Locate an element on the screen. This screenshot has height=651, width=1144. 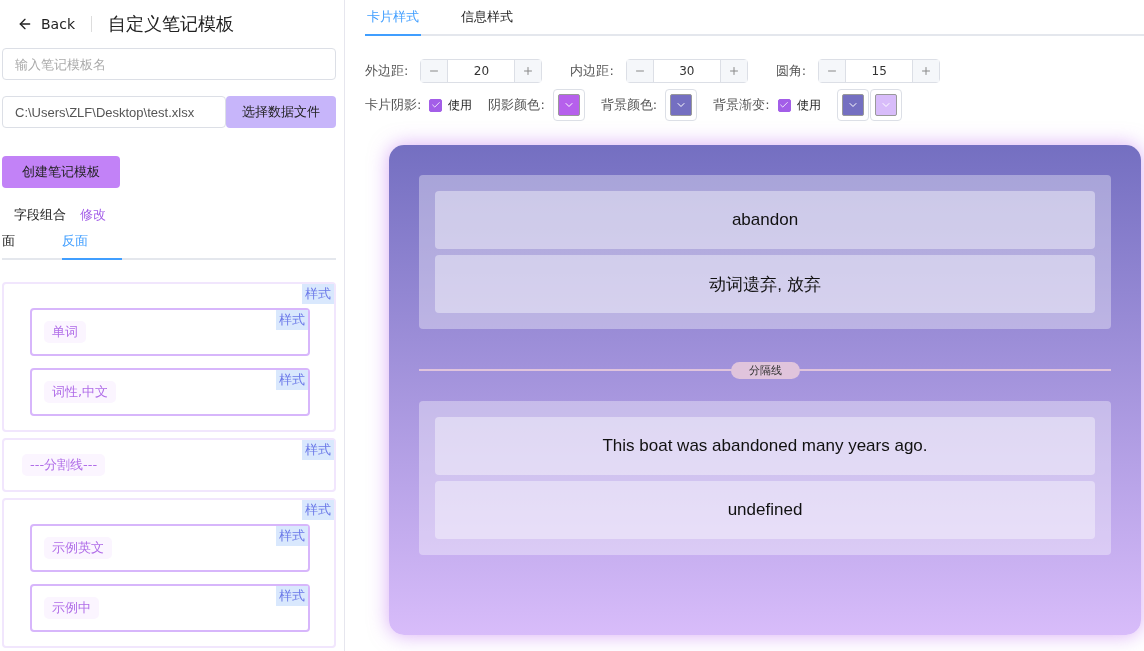
number-stepper: 15 is located at coordinates (879, 71).